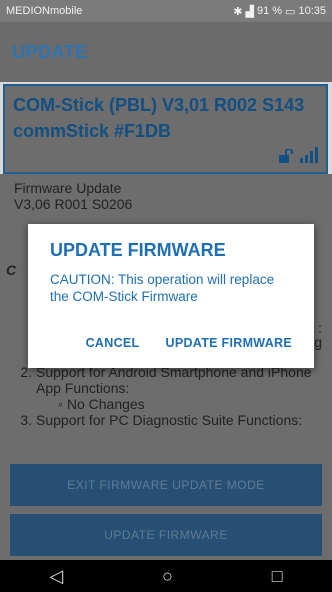 Image resolution: width=332 pixels, height=592 pixels. Describe the element at coordinates (92, 131) in the screenshot. I see `device-name: commStick #F1DB` at that location.